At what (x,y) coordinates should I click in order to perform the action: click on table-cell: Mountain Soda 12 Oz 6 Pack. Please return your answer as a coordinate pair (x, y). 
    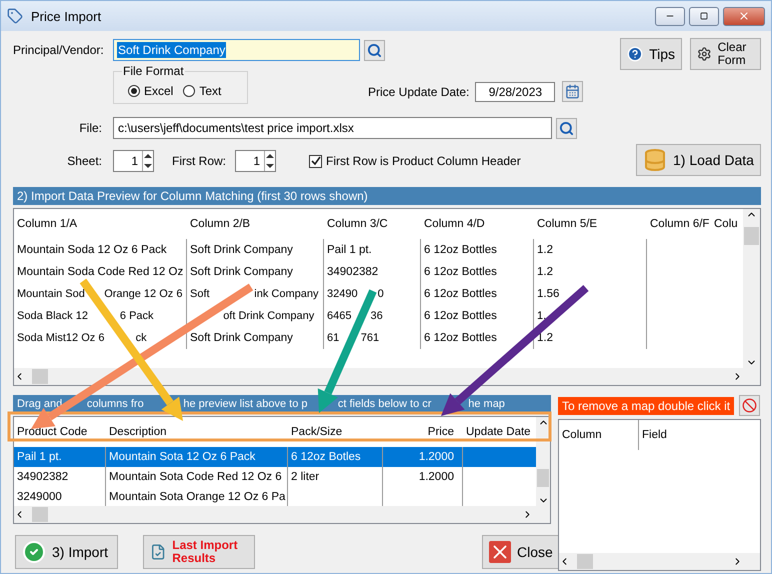
    Looking at the image, I should click on (100, 250).